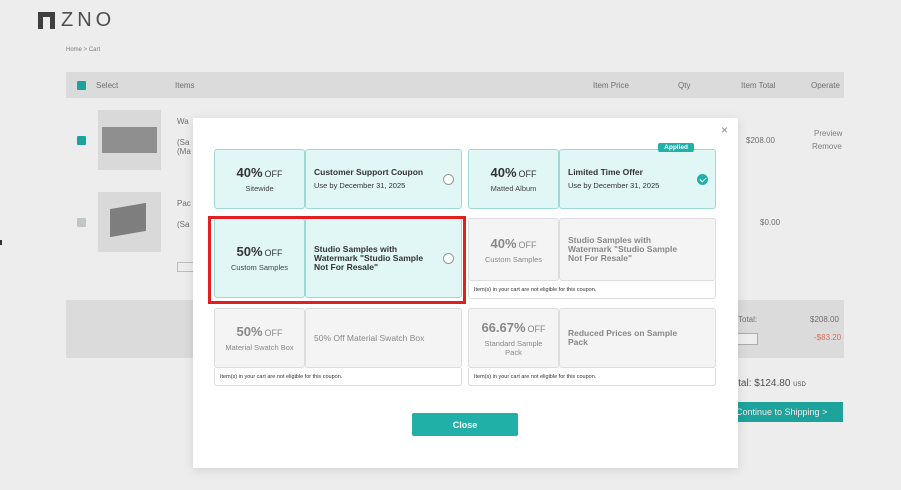 This screenshot has height=490, width=901. Describe the element at coordinates (259, 347) in the screenshot. I see `coupon-scope: Material Swatch Box` at that location.